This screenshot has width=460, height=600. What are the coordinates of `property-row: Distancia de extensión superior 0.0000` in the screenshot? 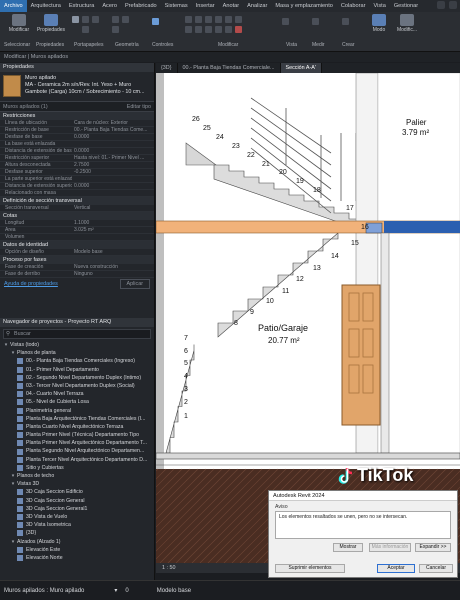 It's located at (77, 186).